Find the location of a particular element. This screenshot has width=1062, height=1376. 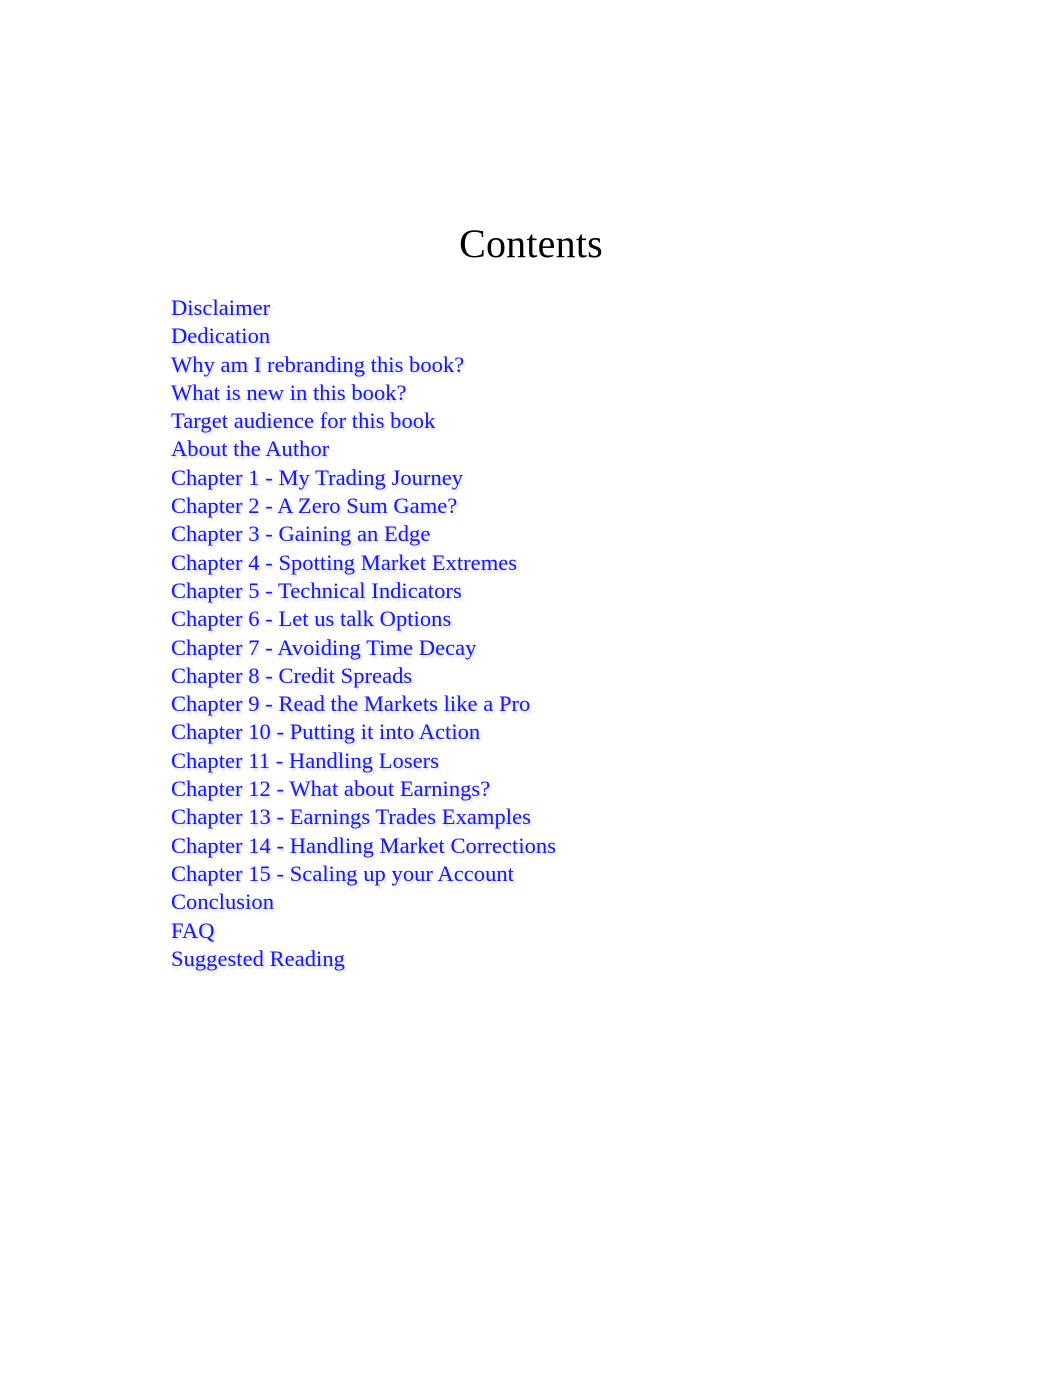

list-item: FAQ is located at coordinates (551, 931).